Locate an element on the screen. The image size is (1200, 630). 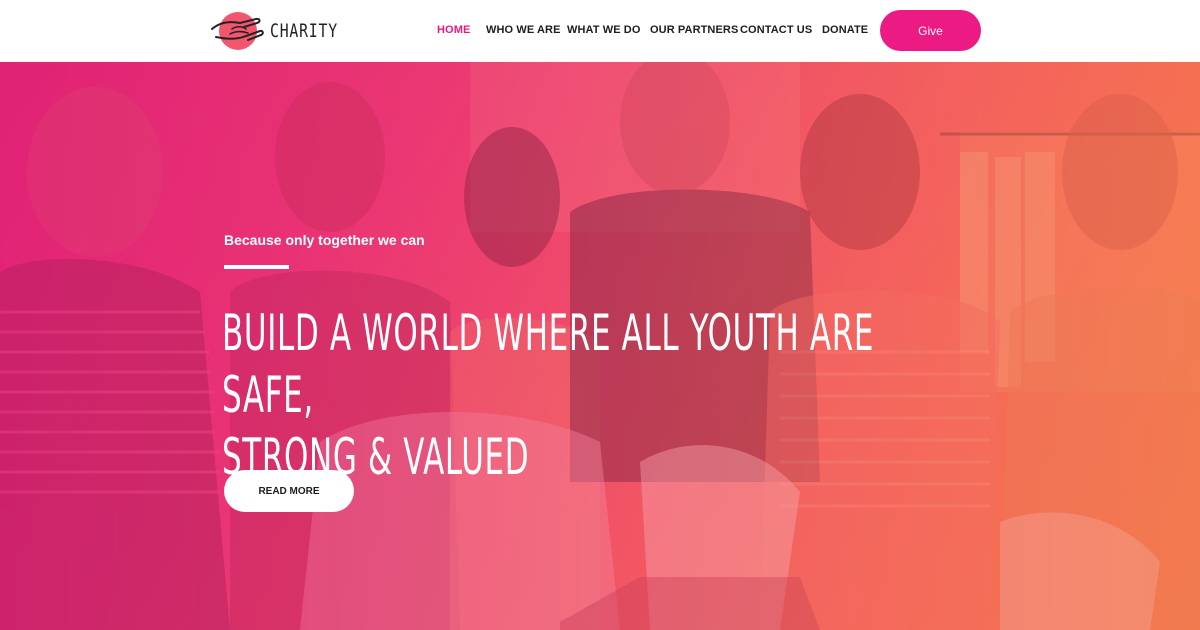
nav-contact-us: CONTACT US is located at coordinates (776, 30).